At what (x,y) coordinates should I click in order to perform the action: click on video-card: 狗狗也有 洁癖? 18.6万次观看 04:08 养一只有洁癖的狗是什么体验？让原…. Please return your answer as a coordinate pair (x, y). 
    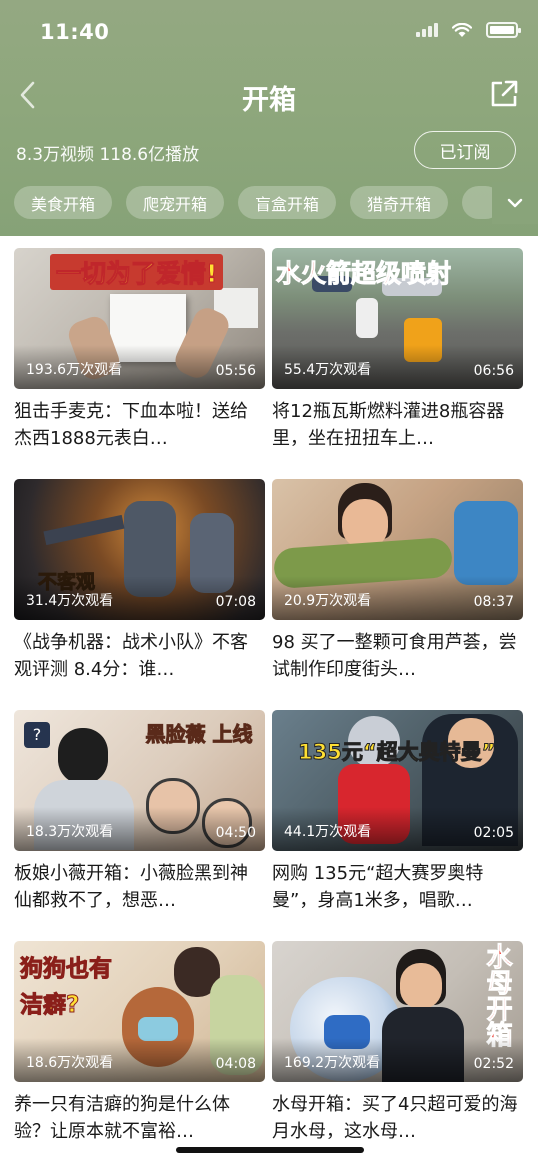
    Looking at the image, I should click on (139, 1043).